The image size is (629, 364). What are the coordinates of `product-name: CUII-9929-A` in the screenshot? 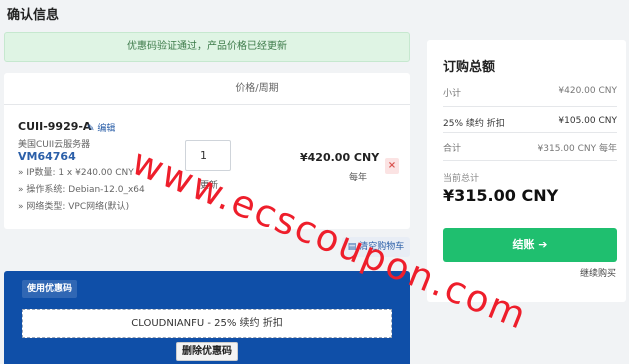 It's located at (55, 126).